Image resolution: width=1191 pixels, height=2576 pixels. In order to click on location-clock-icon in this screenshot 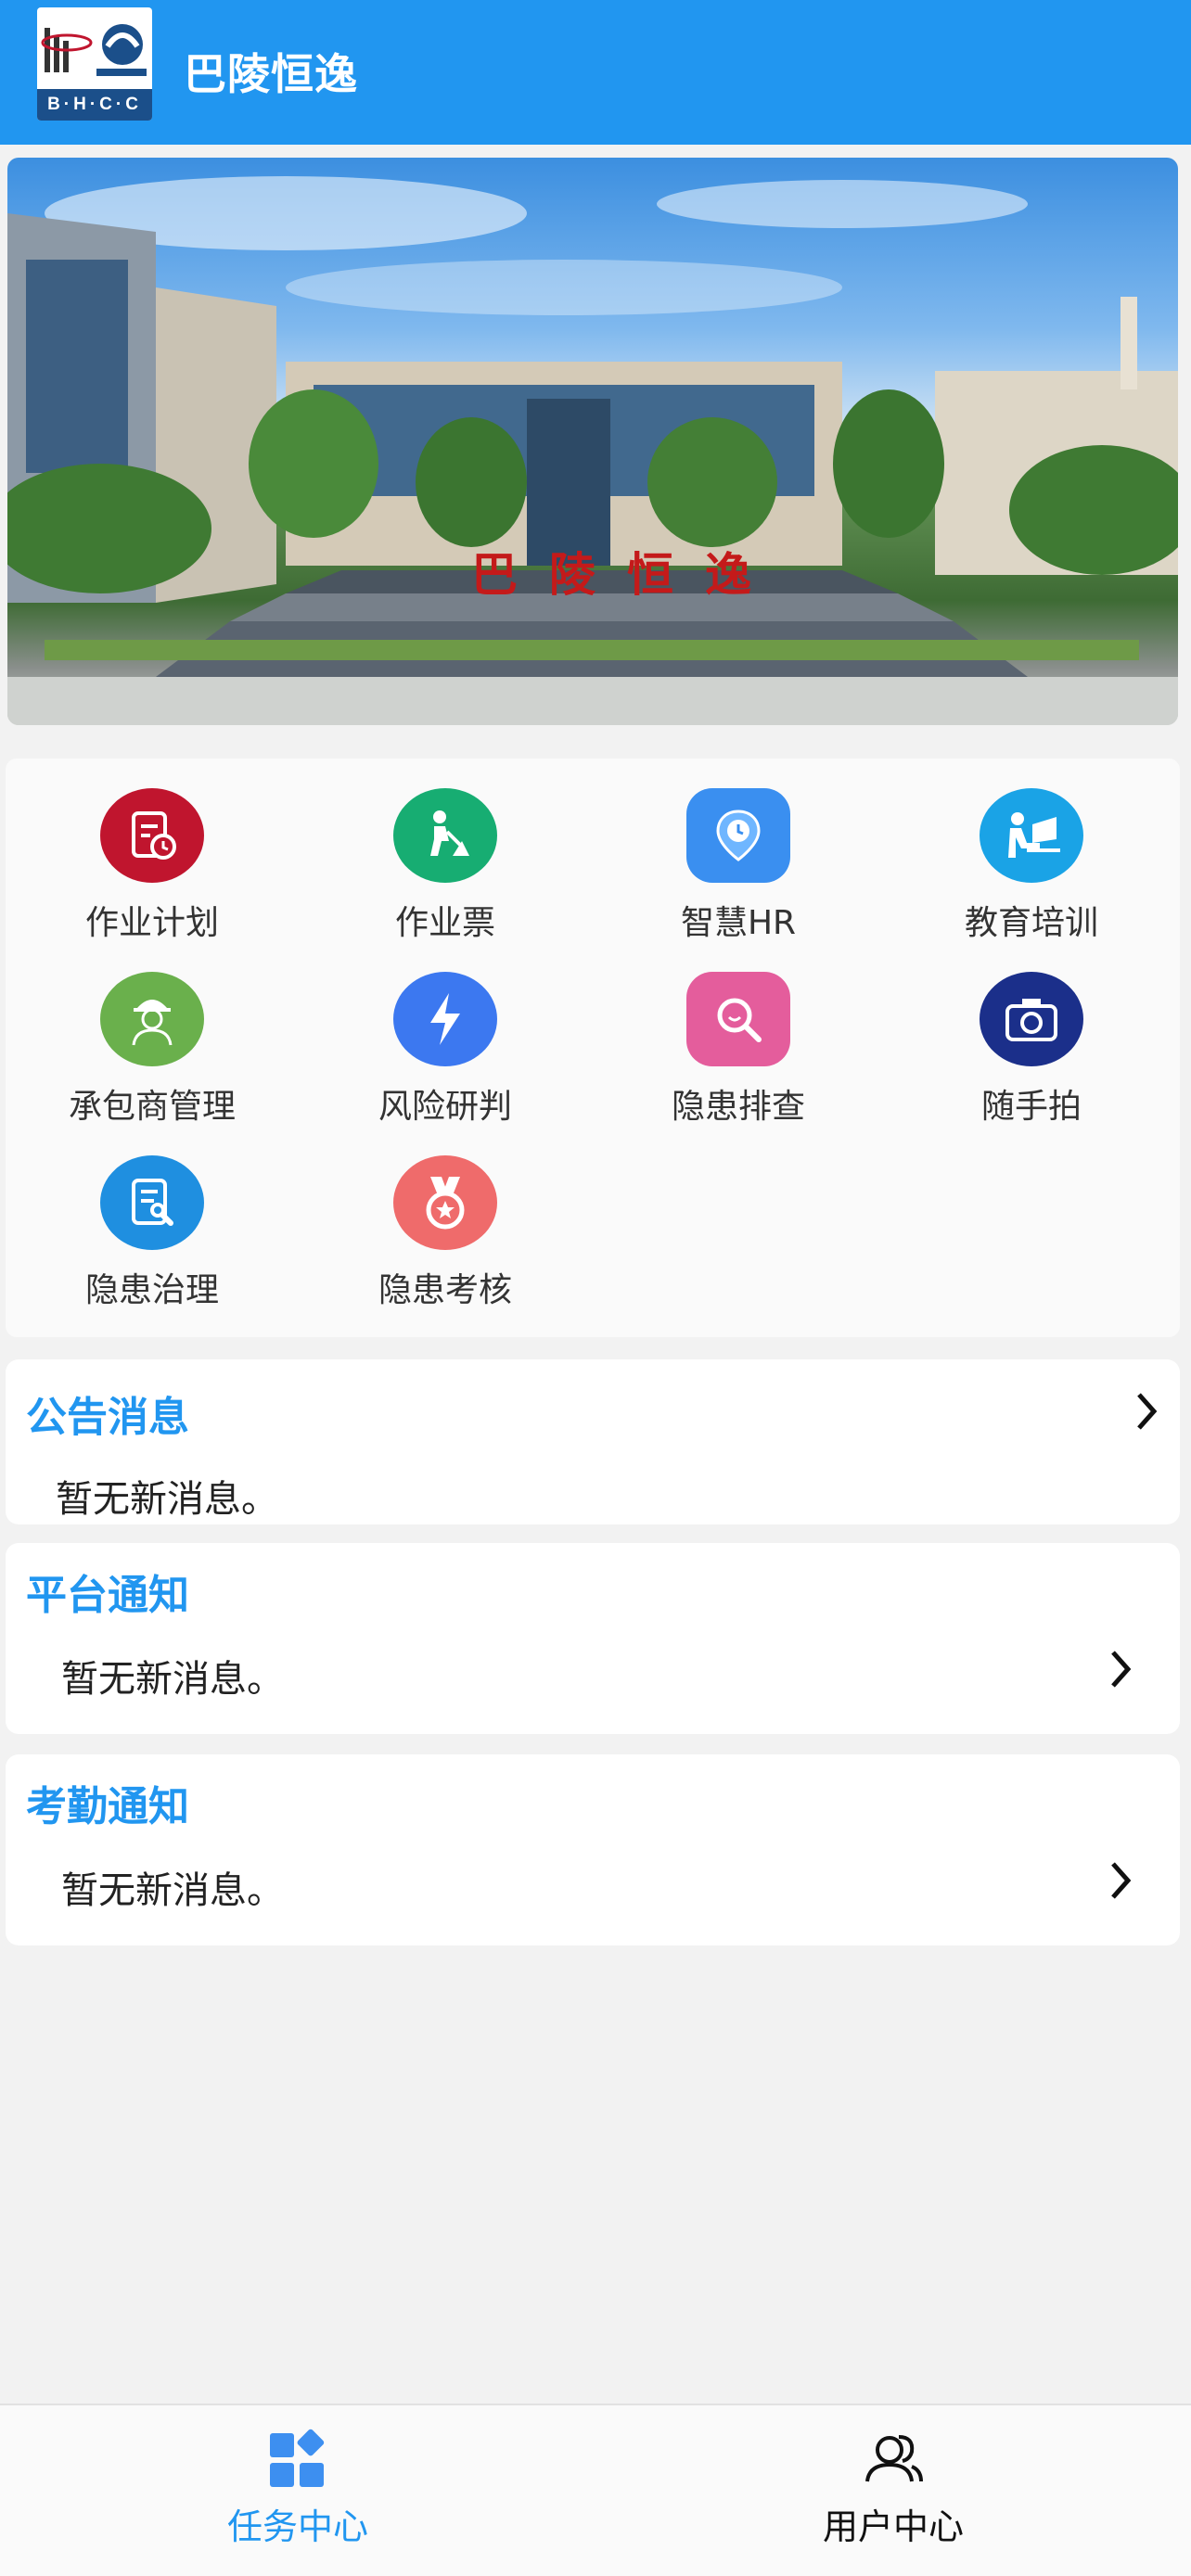, I will do `click(738, 836)`.